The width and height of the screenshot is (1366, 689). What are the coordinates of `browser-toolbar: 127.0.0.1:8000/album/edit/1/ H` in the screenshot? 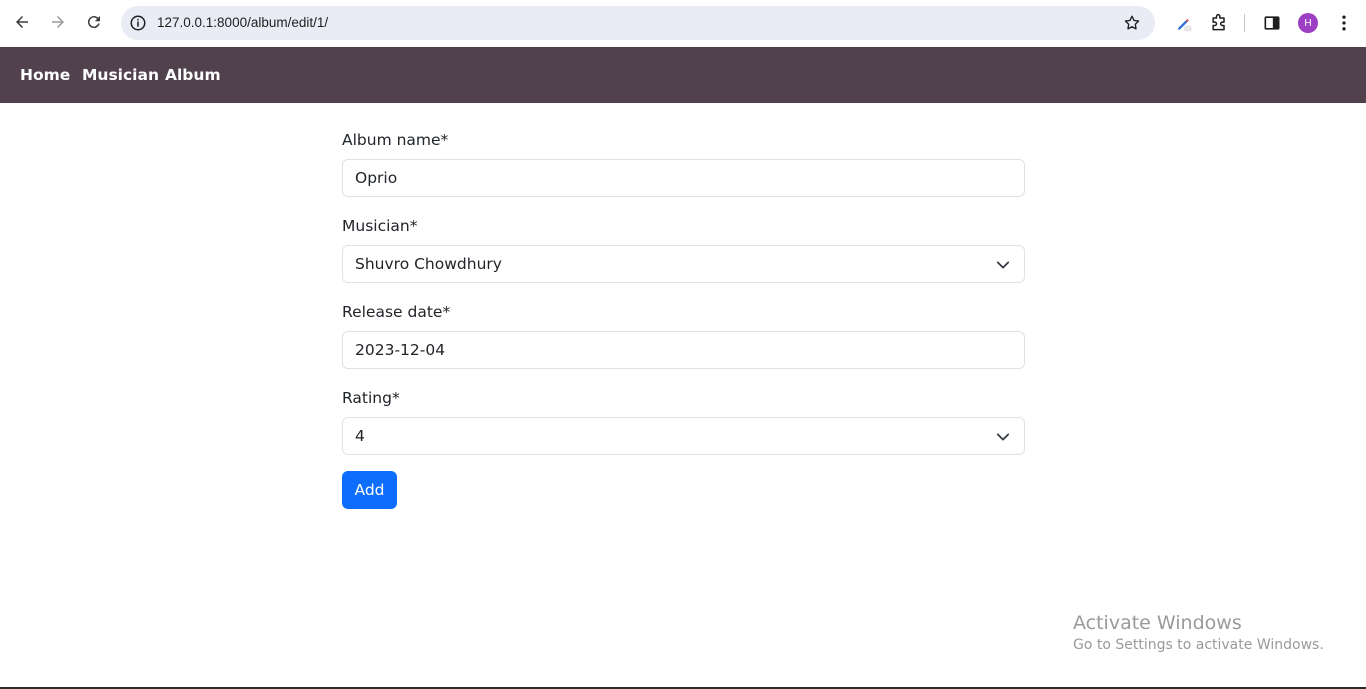 It's located at (683, 23).